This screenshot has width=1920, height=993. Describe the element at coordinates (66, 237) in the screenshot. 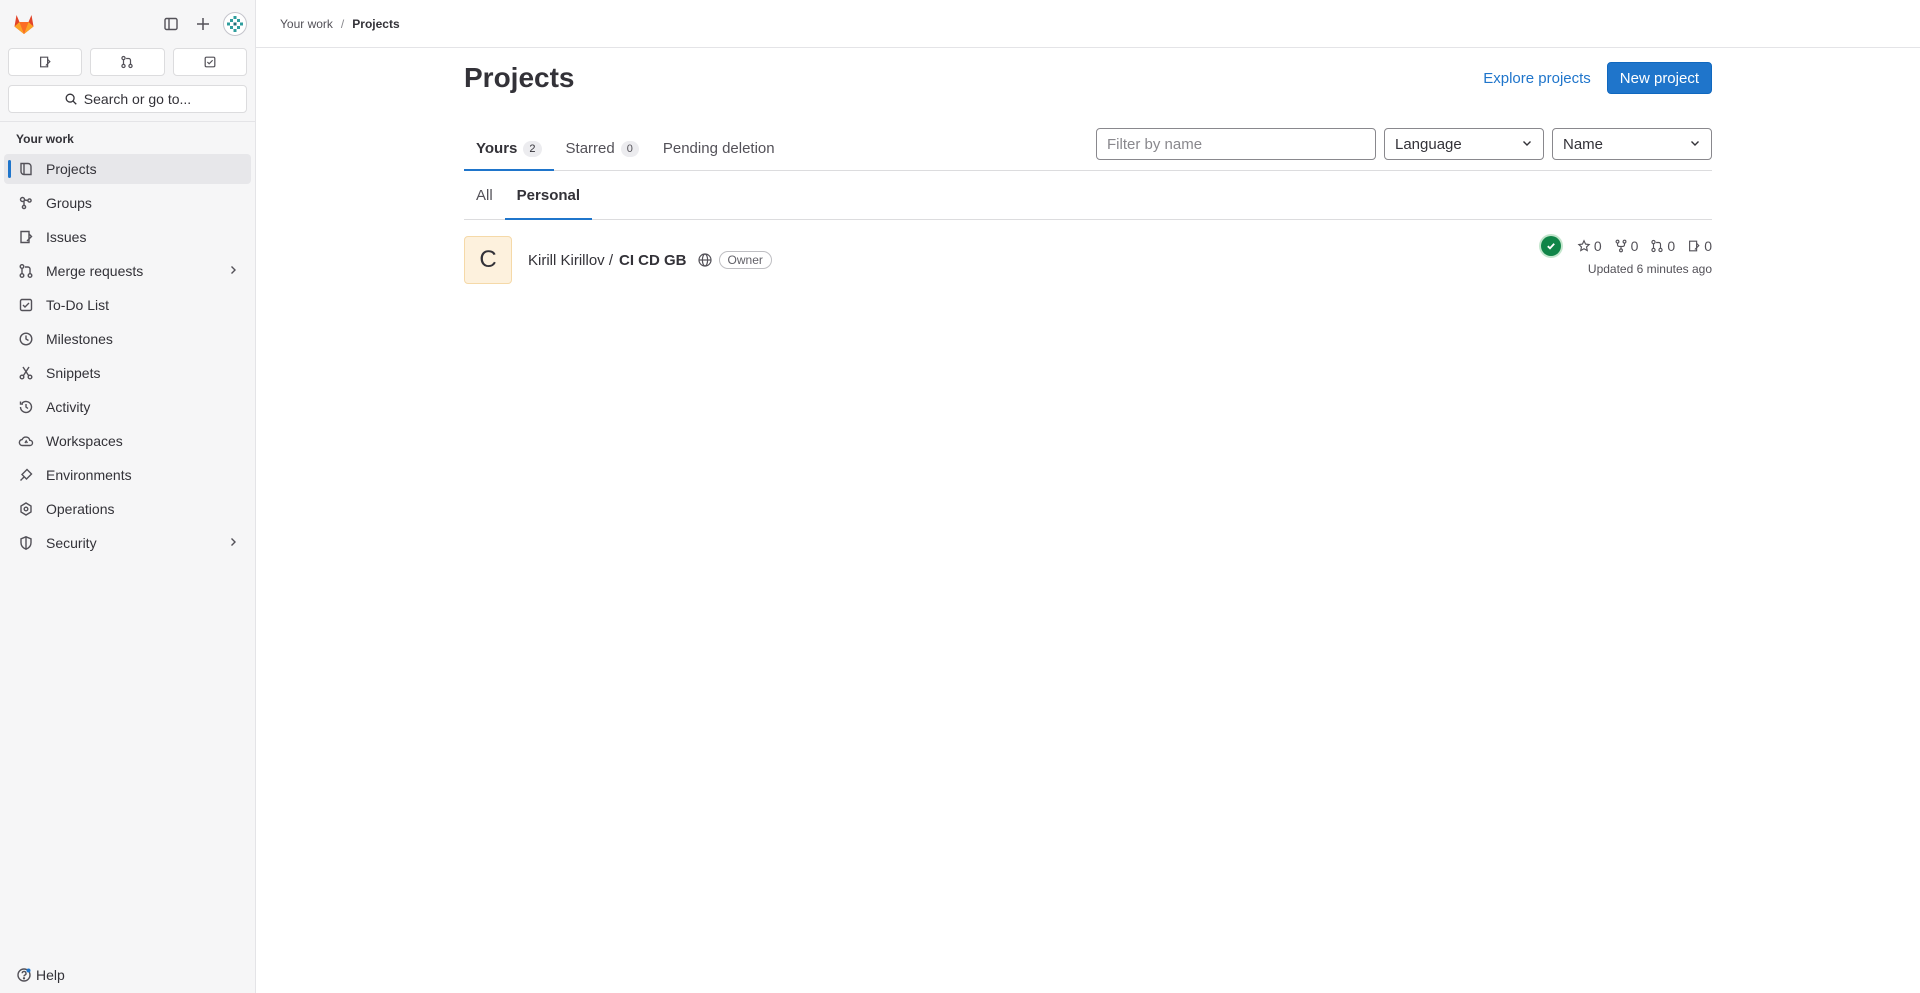

I see `sidebar-item-label: Issues` at that location.